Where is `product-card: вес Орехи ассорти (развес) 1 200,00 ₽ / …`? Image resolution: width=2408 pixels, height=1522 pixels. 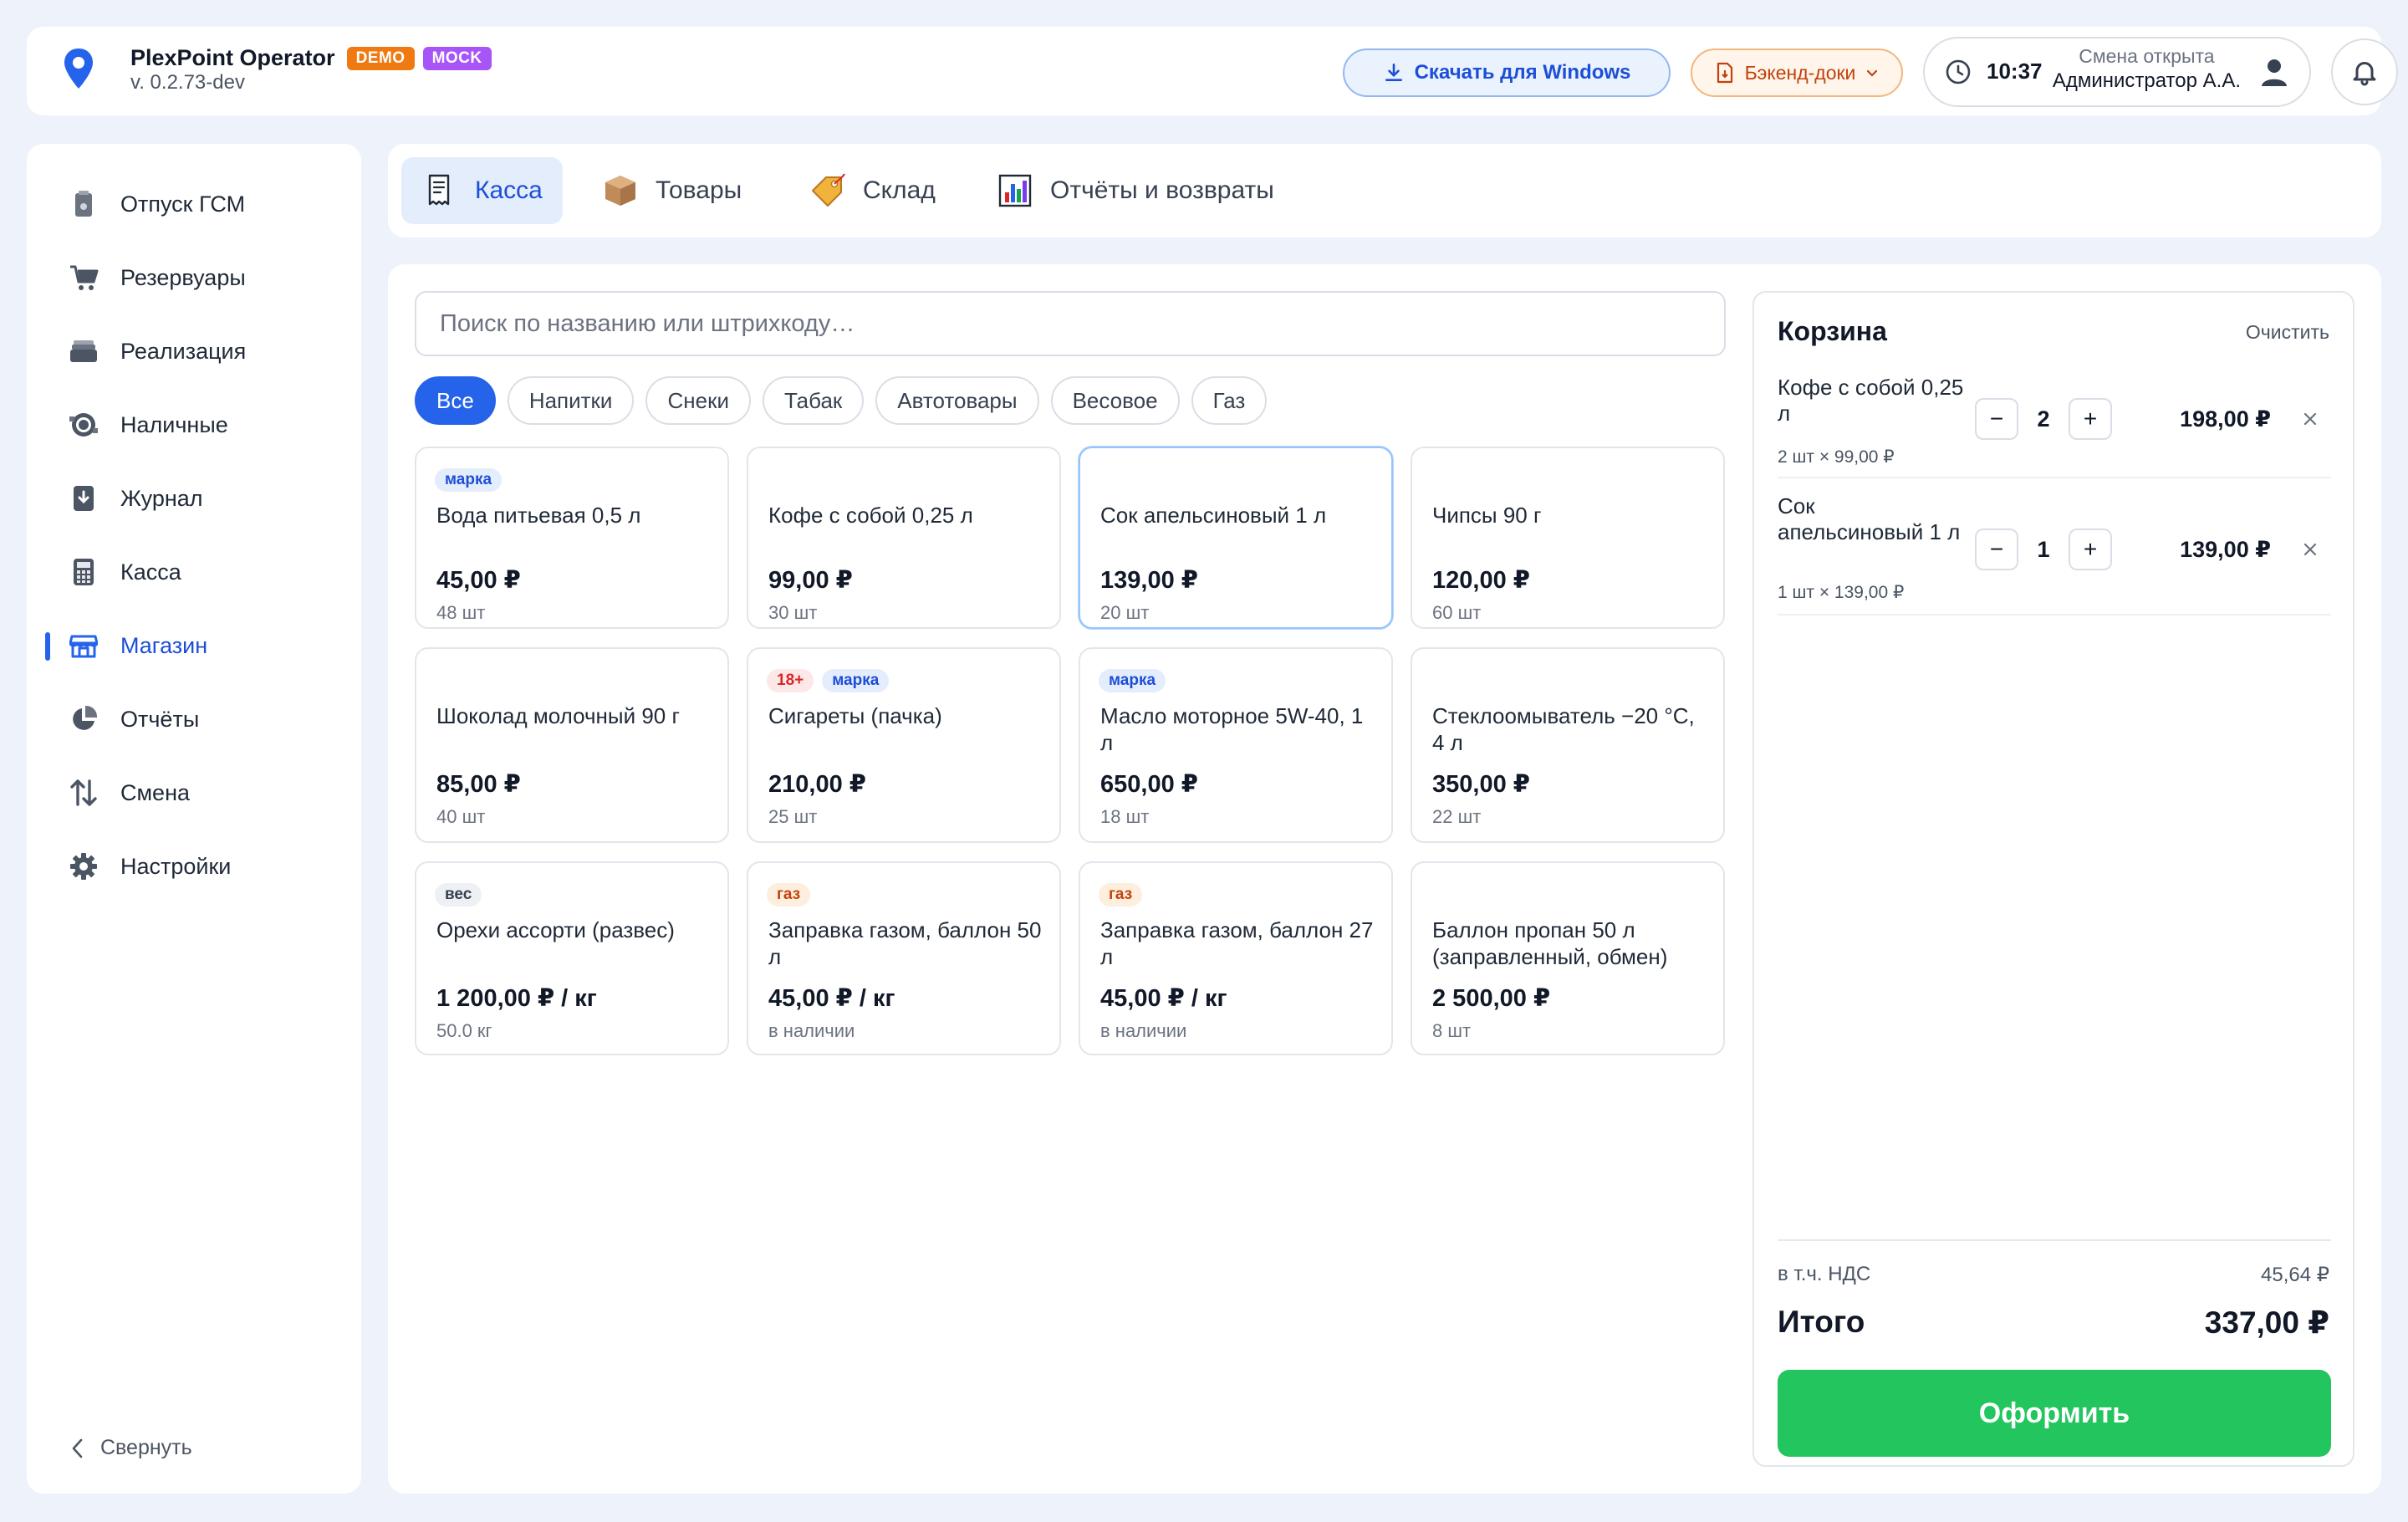 product-card: вес Орехи ассорти (развес) 1 200,00 ₽ / … is located at coordinates (572, 958).